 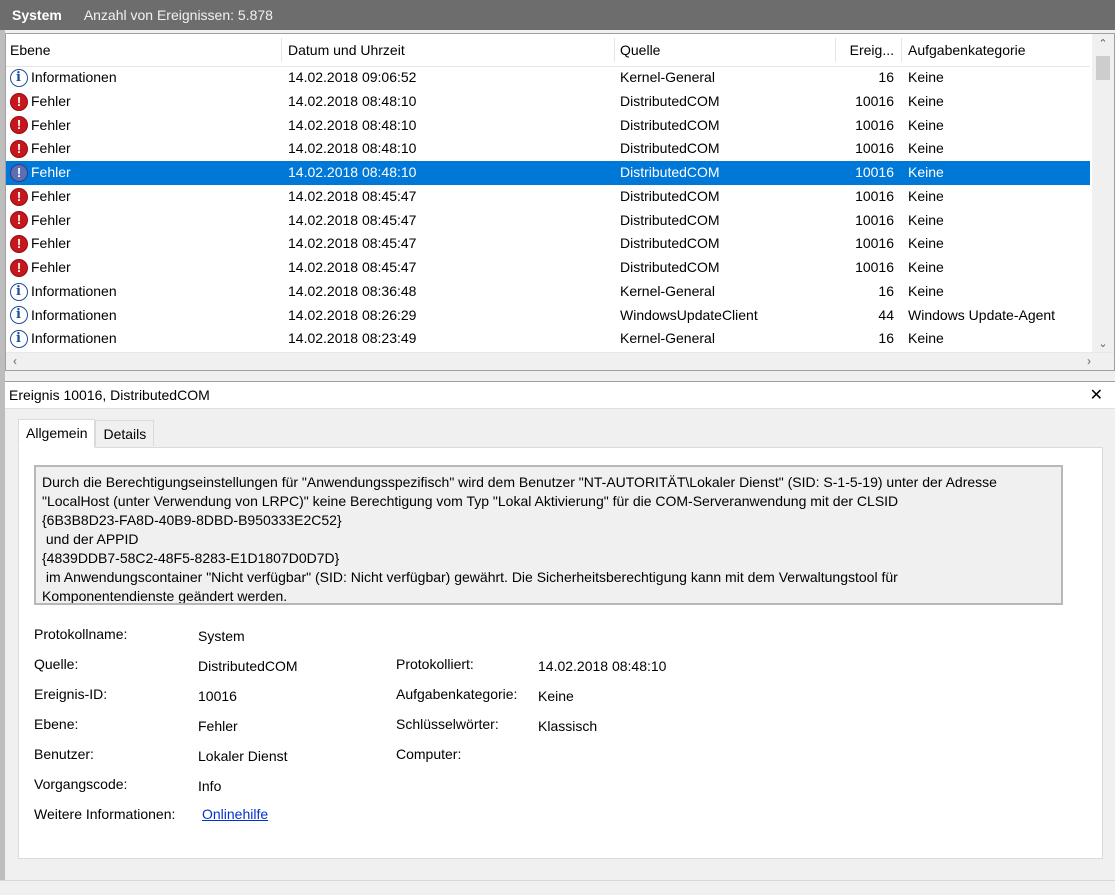 What do you see at coordinates (192, 520) in the screenshot?
I see `description-line: {6B3B8D23-FA8D-40B9-8DBD-B950333E2C52}` at bounding box center [192, 520].